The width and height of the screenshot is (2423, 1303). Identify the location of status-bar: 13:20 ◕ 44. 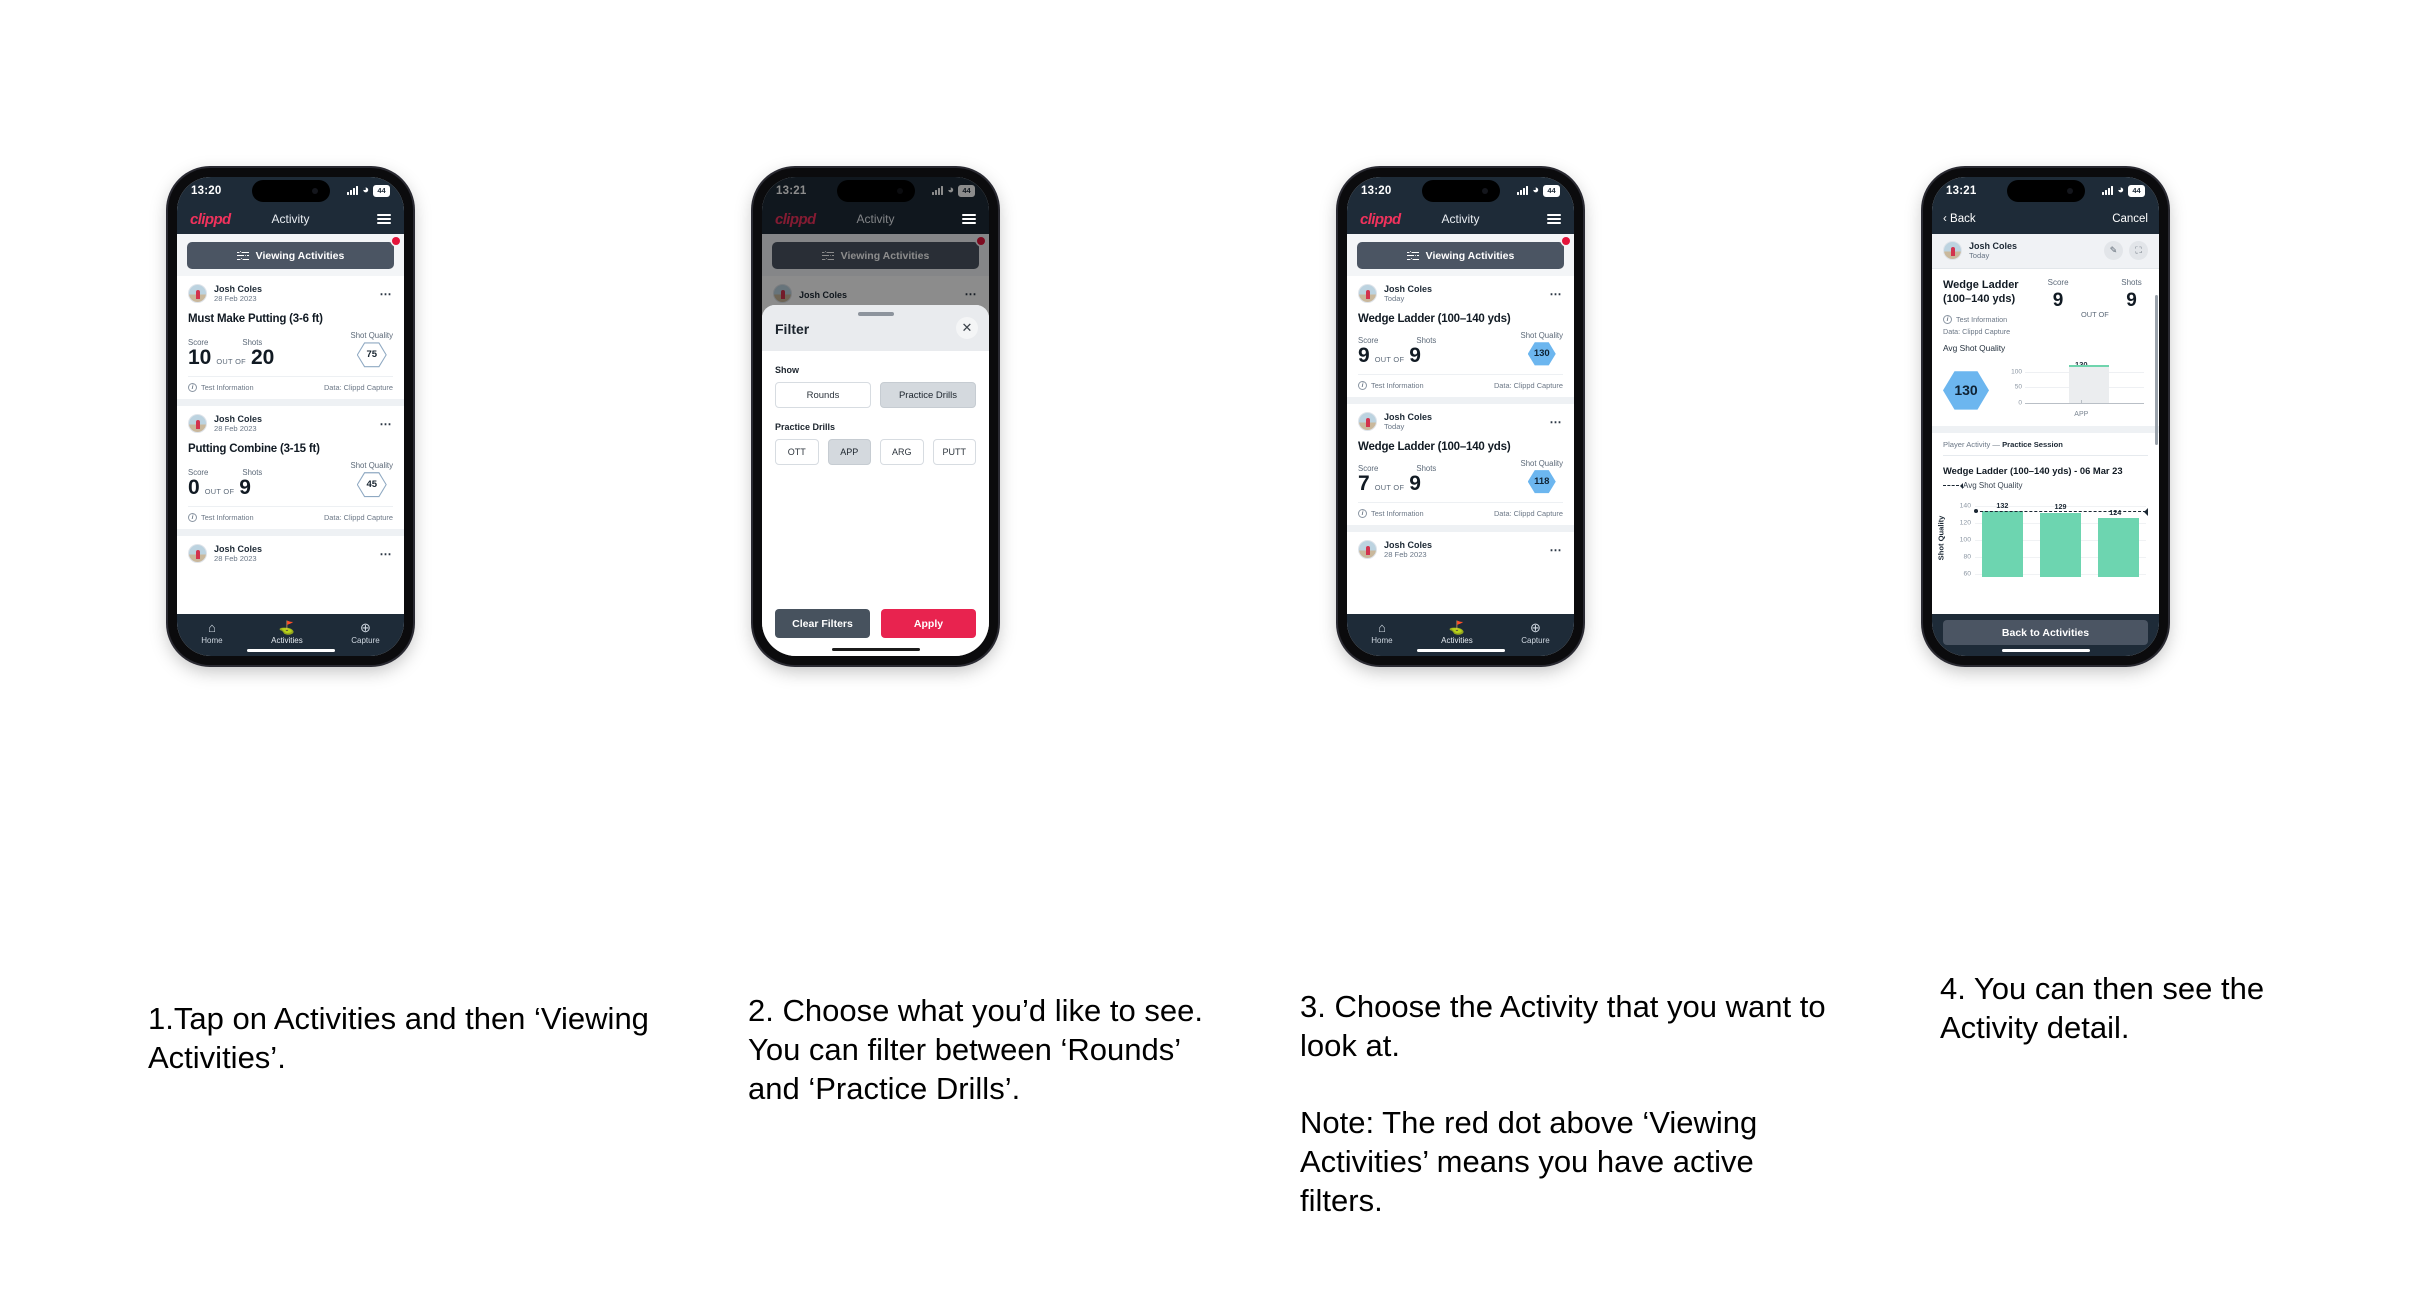
(1460, 190).